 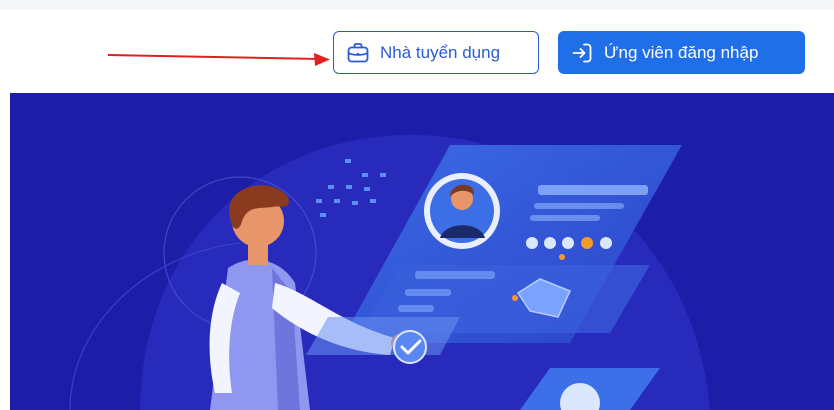 I want to click on candidate-login-label: Ứng viên đăng nhập, so click(x=681, y=52).